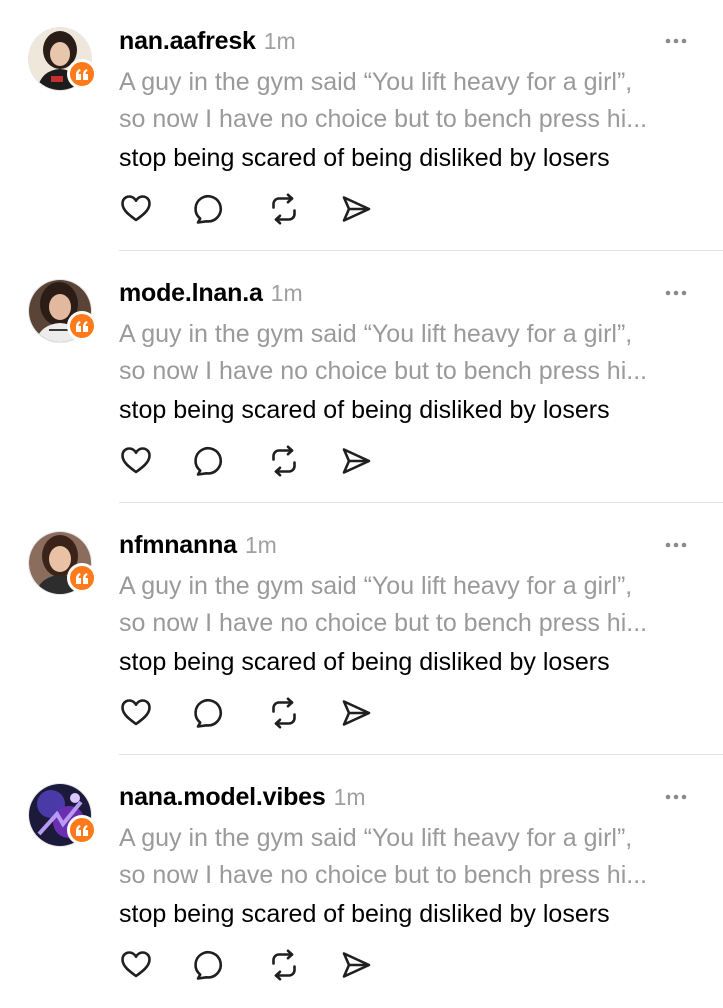  What do you see at coordinates (187, 41) in the screenshot?
I see `username: nan.aafresk` at bounding box center [187, 41].